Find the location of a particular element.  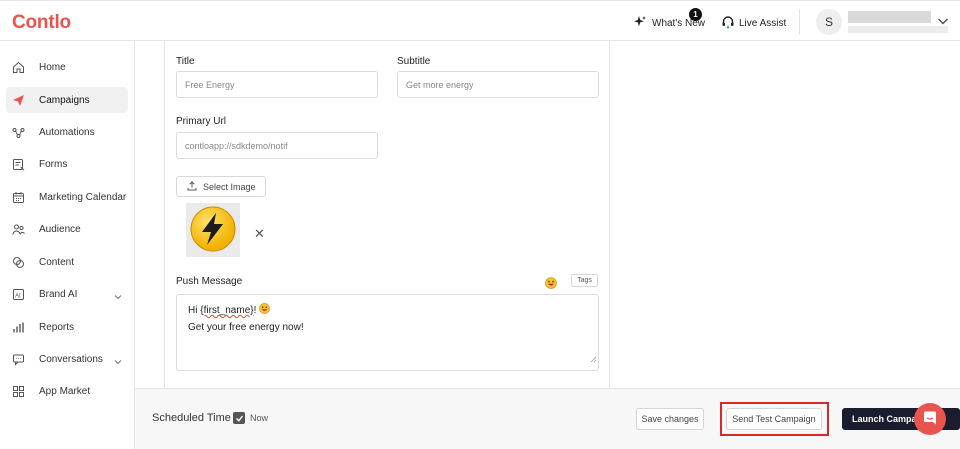

sidebar-item-app-market: App Market is located at coordinates (67, 391).